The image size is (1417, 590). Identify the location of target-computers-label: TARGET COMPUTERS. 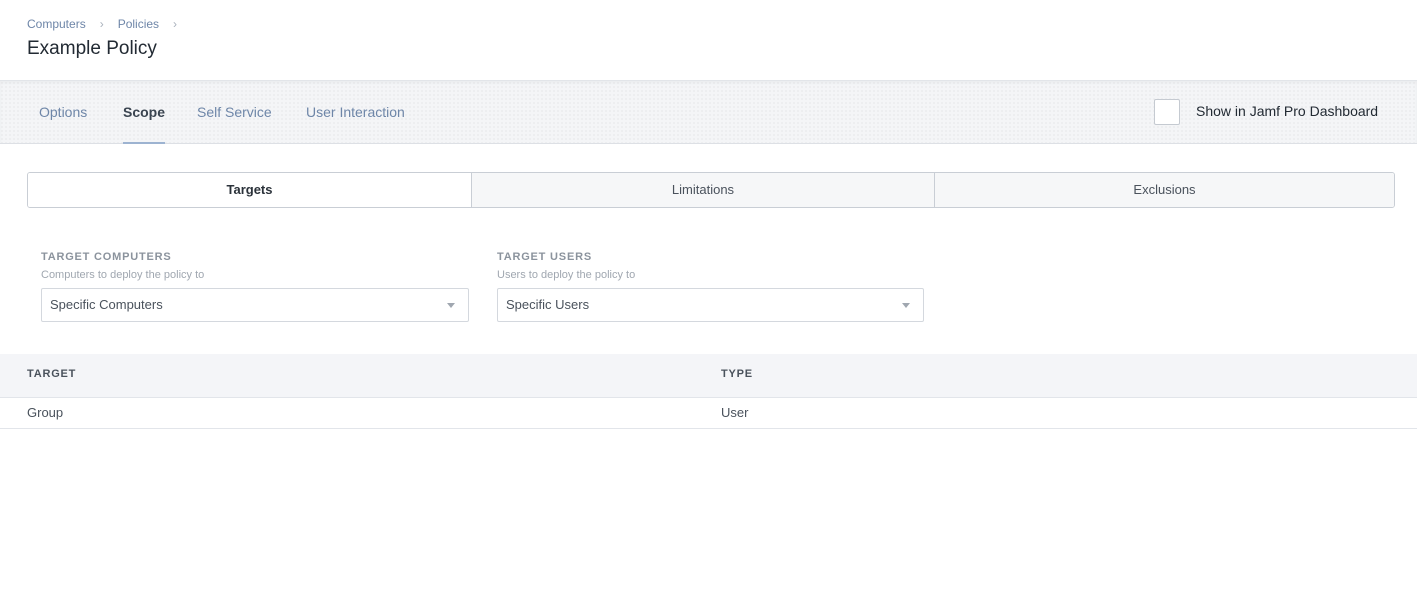
(106, 257).